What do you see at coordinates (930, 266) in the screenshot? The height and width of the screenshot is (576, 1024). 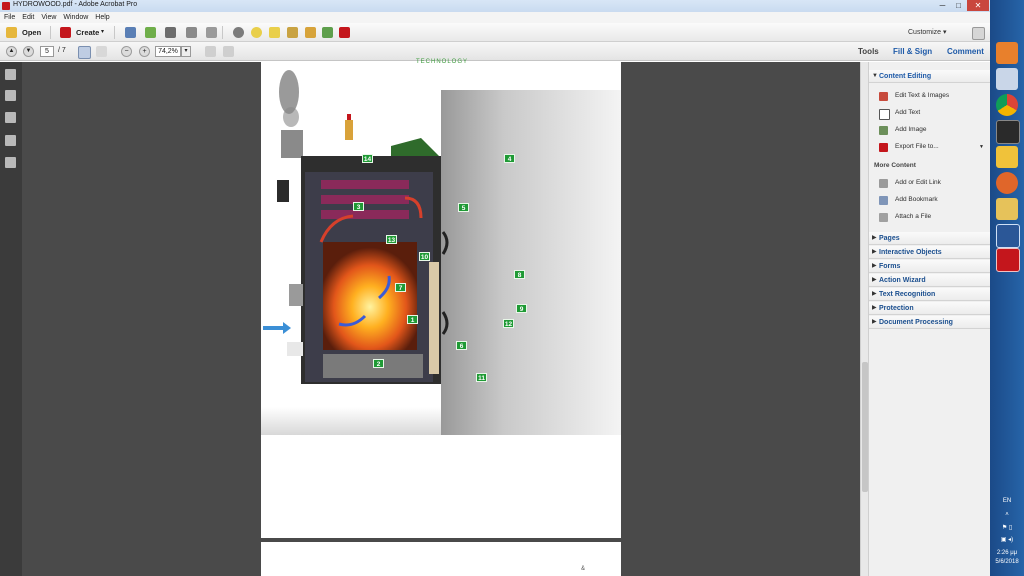 I see `forms-section: ▶ Forms` at bounding box center [930, 266].